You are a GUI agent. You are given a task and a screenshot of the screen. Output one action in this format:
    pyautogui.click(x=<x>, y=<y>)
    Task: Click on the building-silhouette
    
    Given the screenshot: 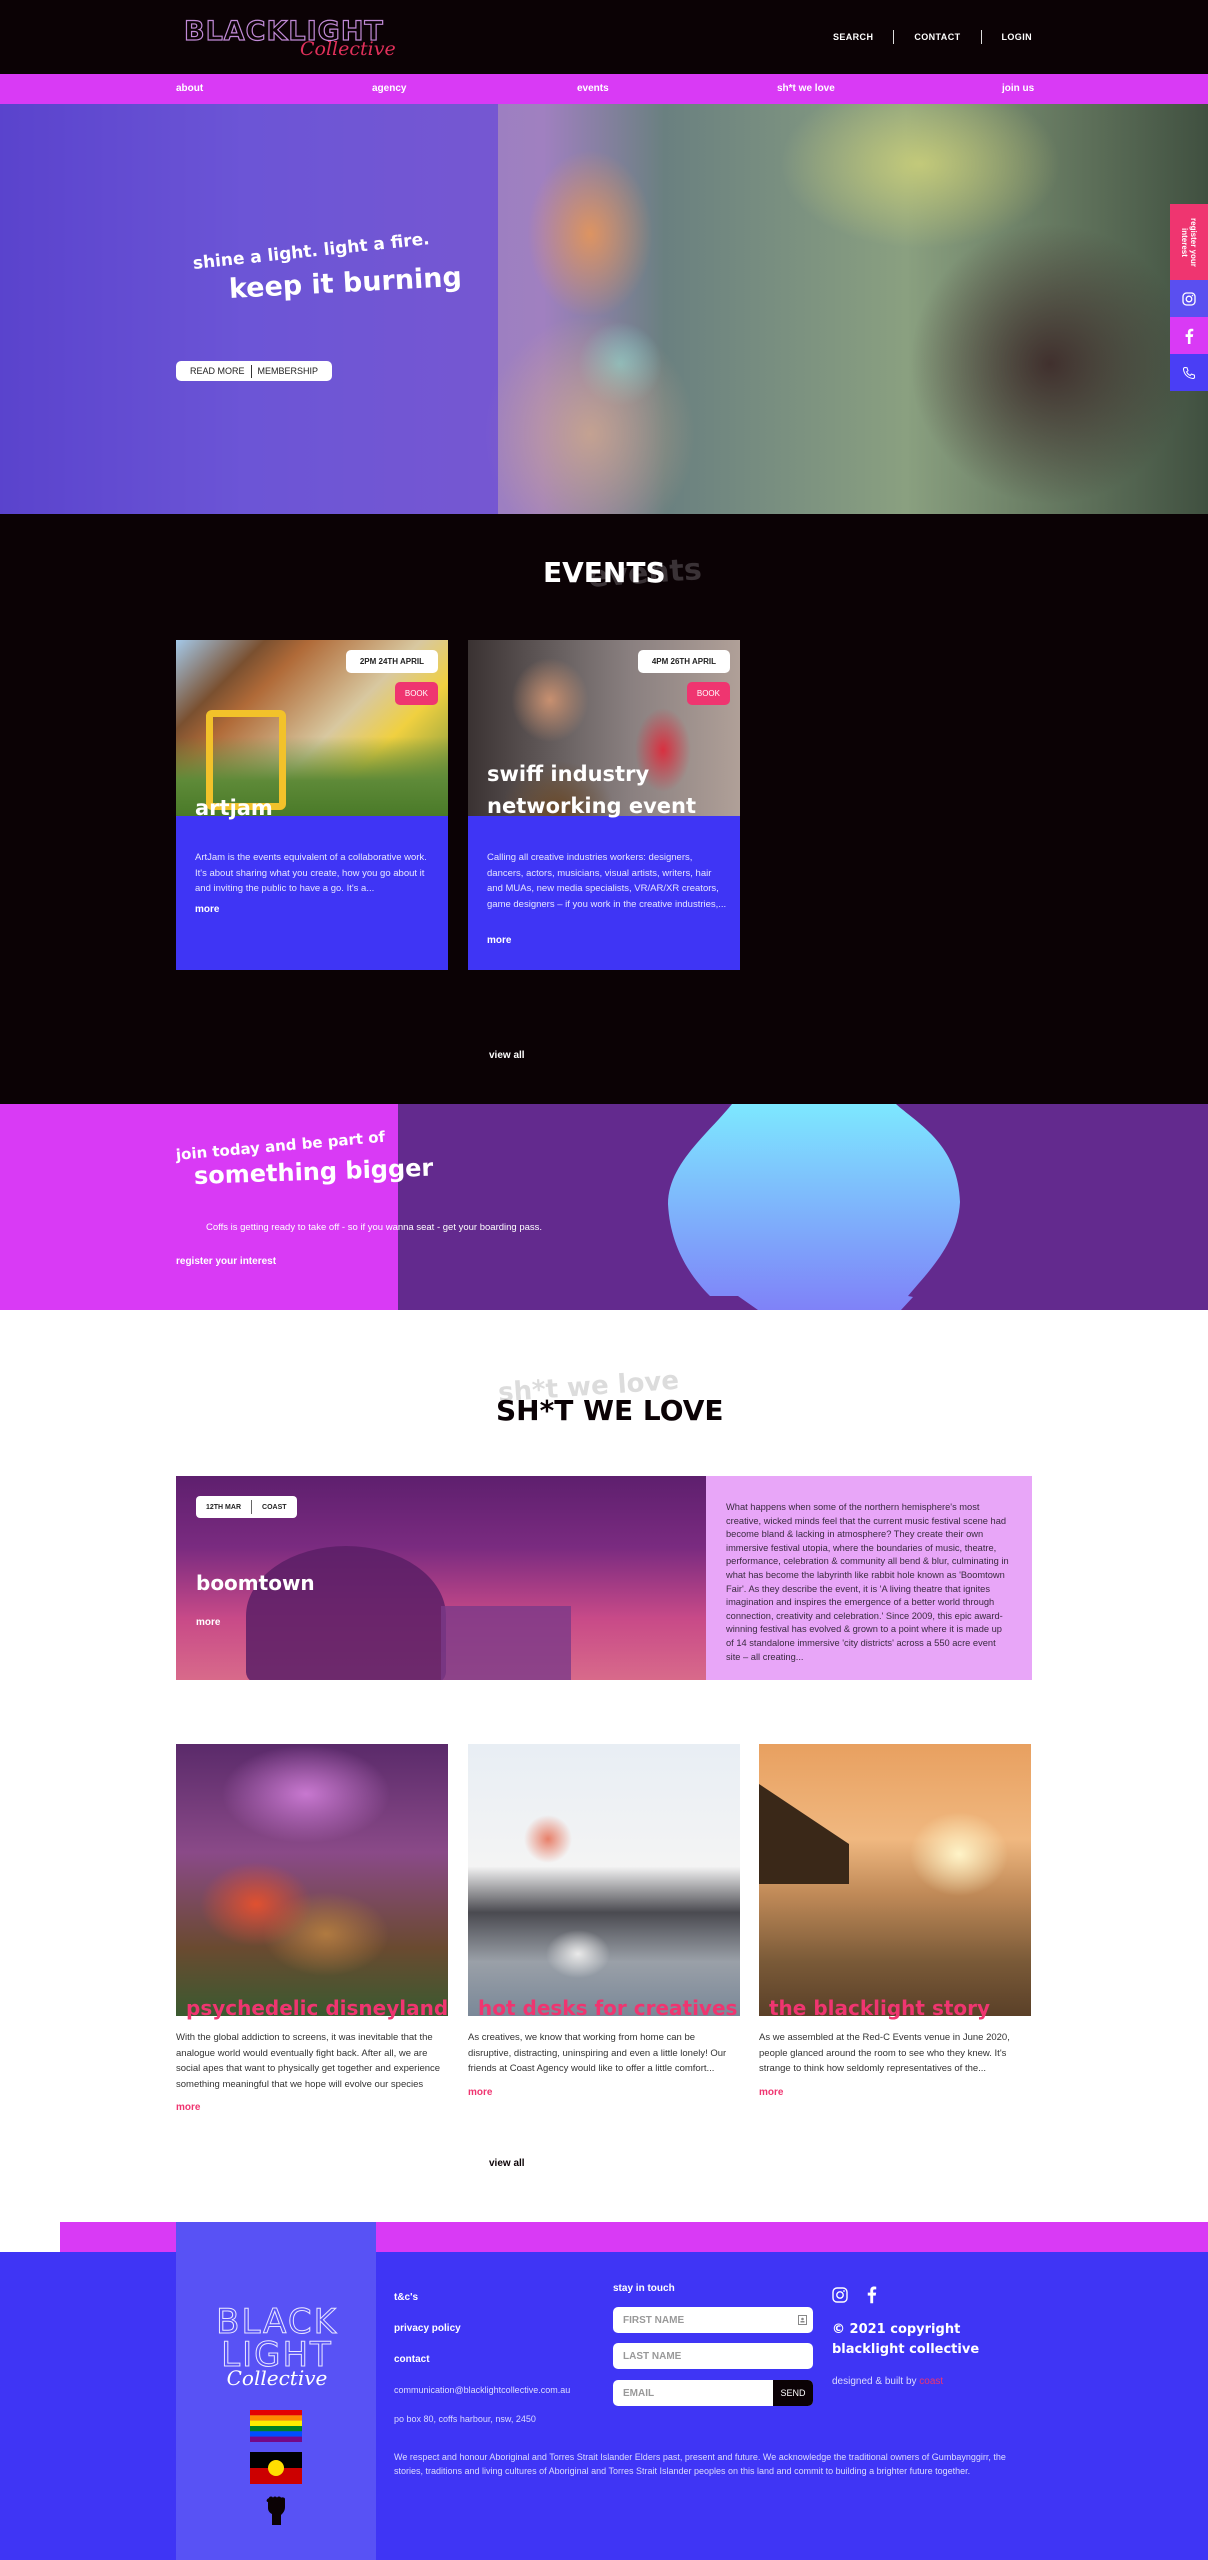 What is the action you would take?
    pyautogui.click(x=506, y=1643)
    